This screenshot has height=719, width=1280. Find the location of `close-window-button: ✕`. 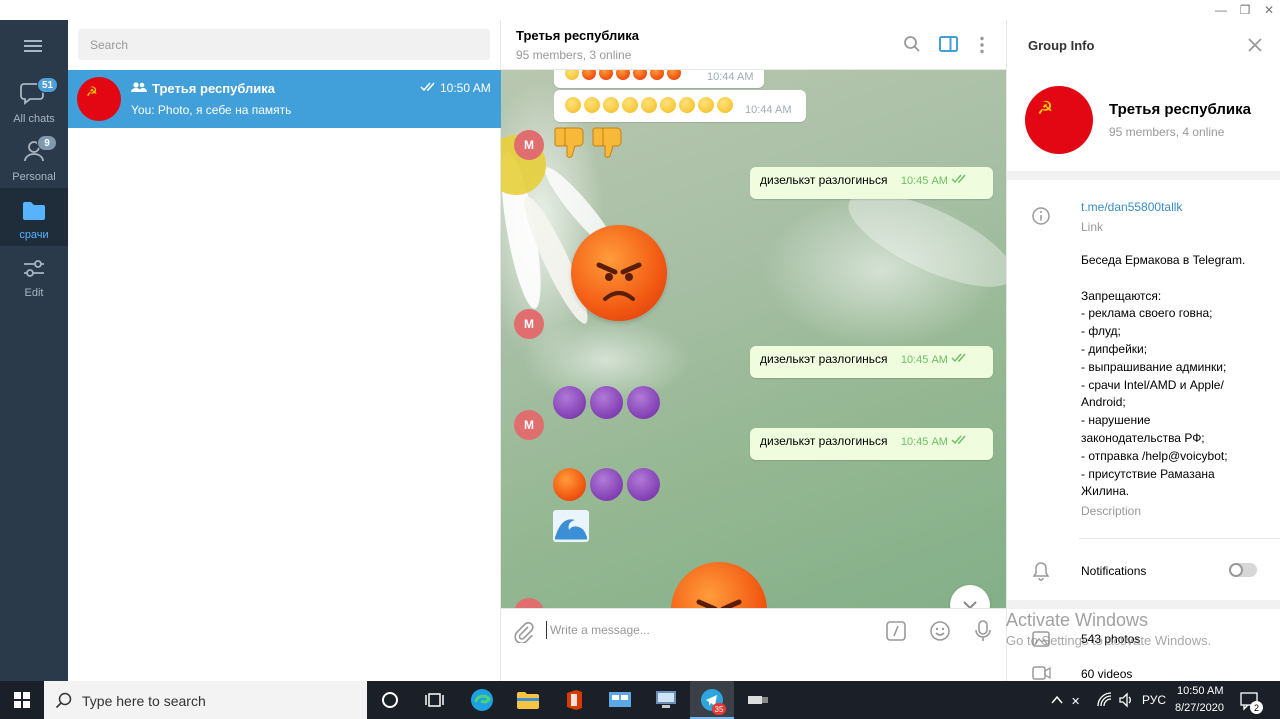

close-window-button: ✕ is located at coordinates (1269, 10).